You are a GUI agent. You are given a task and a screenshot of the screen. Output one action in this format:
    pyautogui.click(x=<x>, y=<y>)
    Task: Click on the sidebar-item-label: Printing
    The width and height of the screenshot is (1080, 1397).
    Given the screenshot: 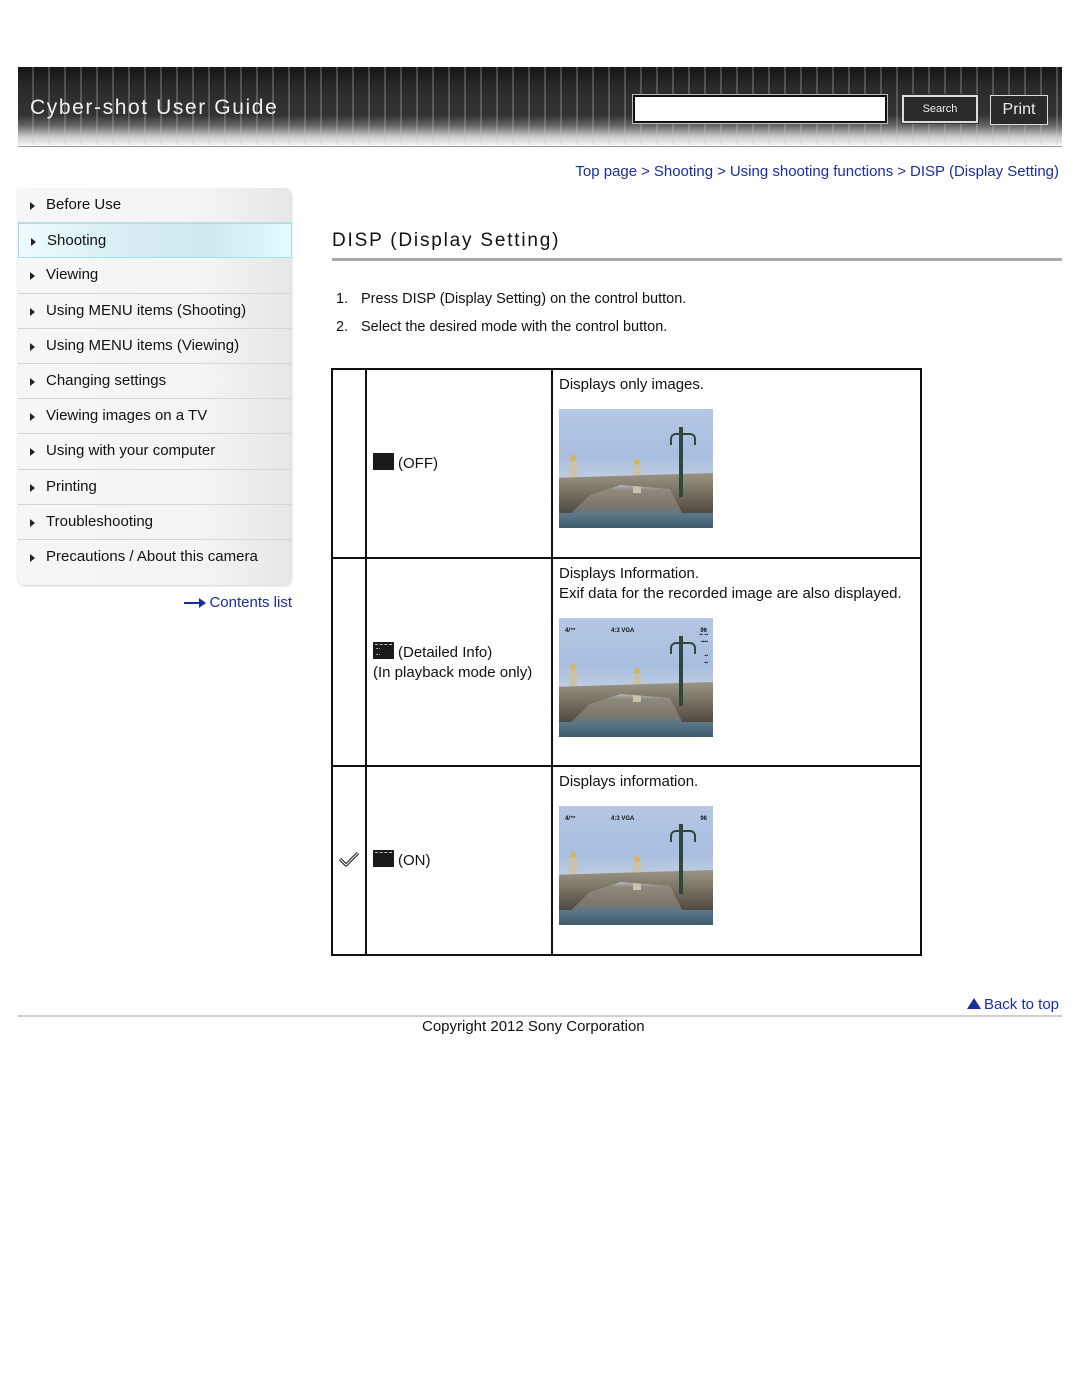 What is the action you would take?
    pyautogui.click(x=71, y=486)
    